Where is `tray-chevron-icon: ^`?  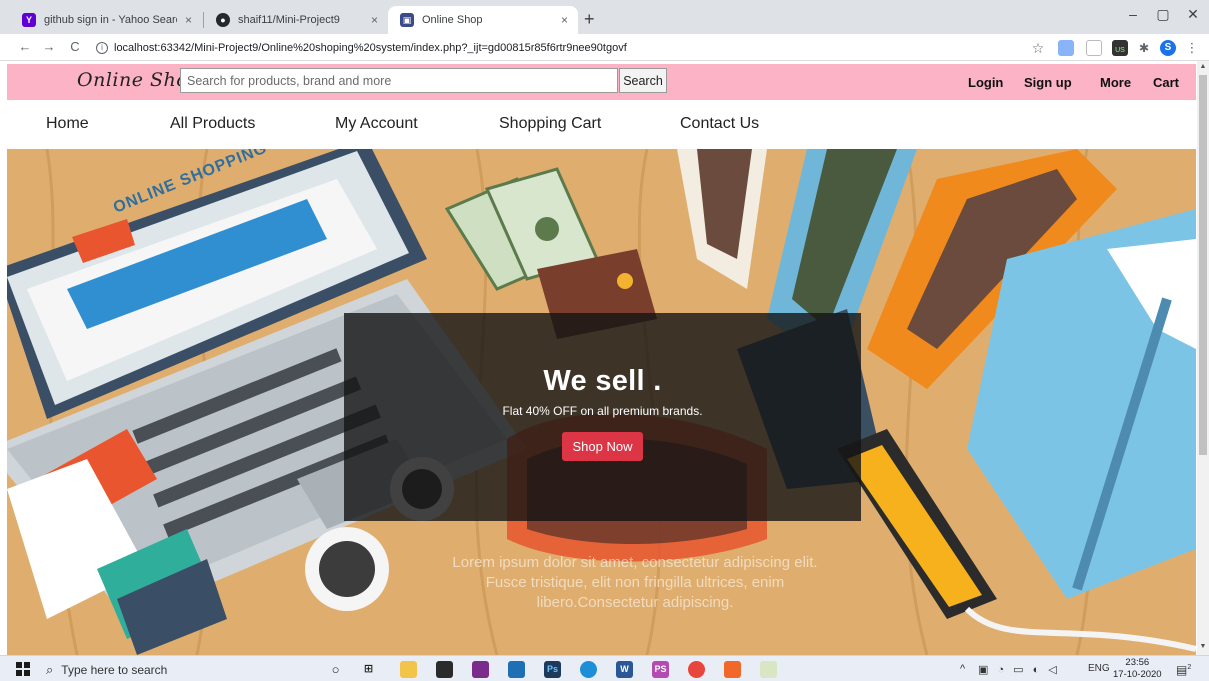
tray-chevron-icon: ^ is located at coordinates (962, 669).